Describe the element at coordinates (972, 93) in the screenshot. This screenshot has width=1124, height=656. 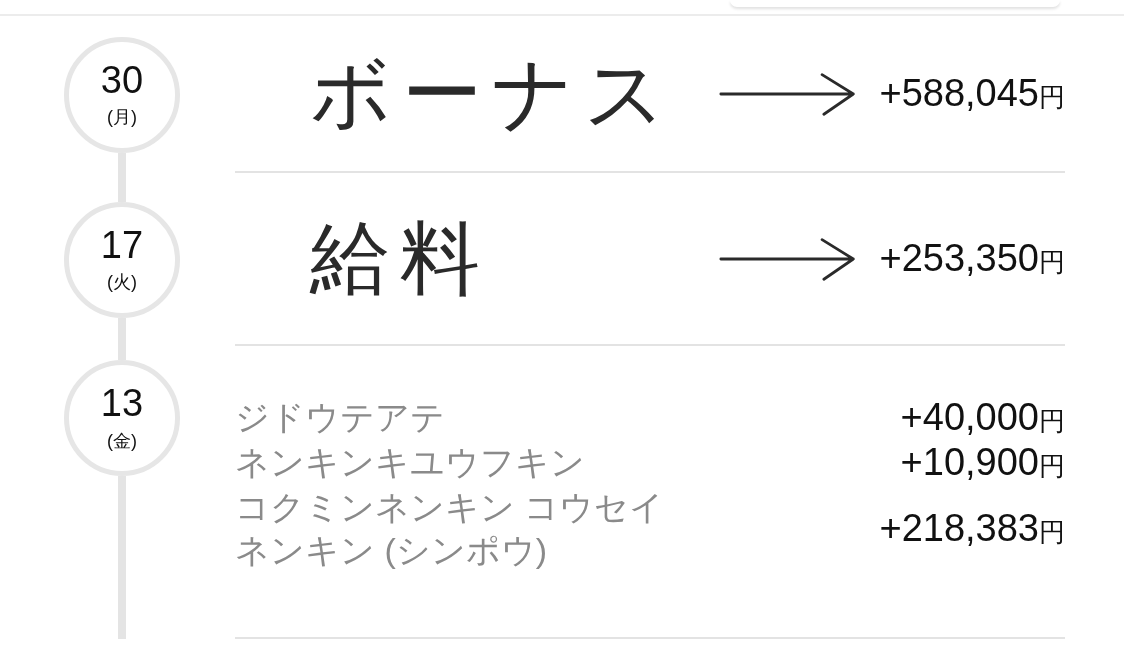
I see `amount: +588,045円` at that location.